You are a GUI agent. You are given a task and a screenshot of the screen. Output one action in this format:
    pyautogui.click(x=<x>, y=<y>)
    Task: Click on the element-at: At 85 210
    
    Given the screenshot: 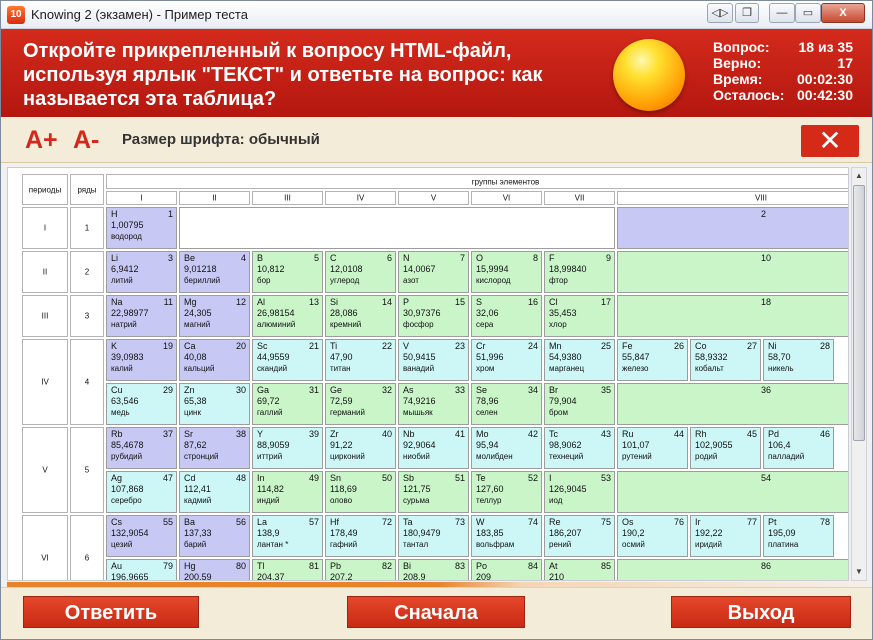 What is the action you would take?
    pyautogui.click(x=579, y=570)
    